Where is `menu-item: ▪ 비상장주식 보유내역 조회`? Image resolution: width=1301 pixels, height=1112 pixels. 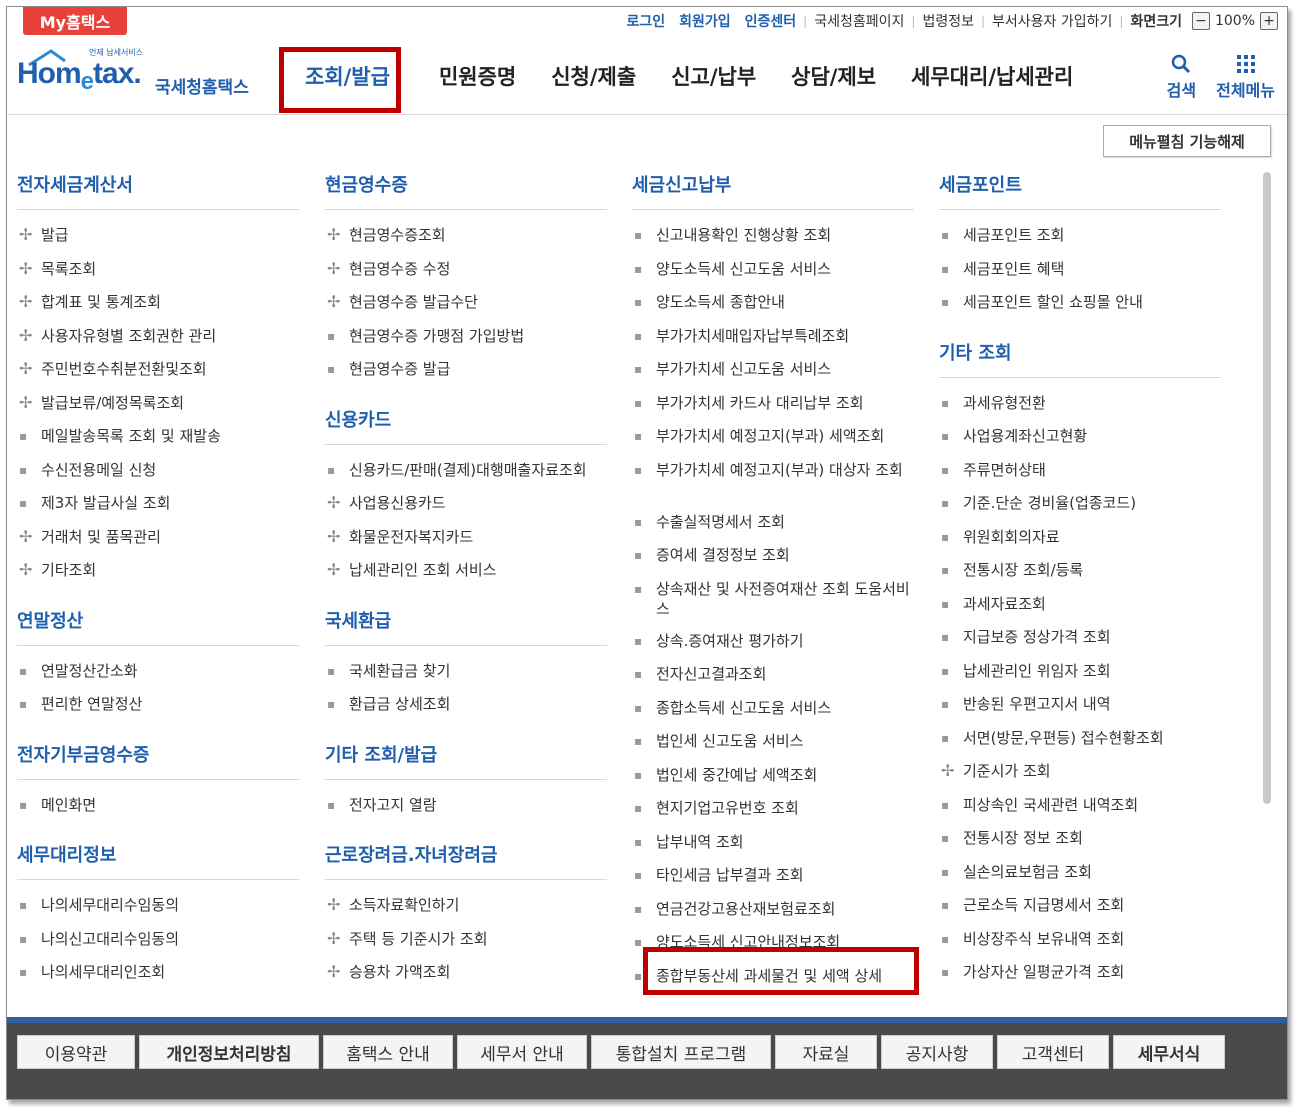 menu-item: ▪ 비상장주식 보유내역 조회 is located at coordinates (1080, 941).